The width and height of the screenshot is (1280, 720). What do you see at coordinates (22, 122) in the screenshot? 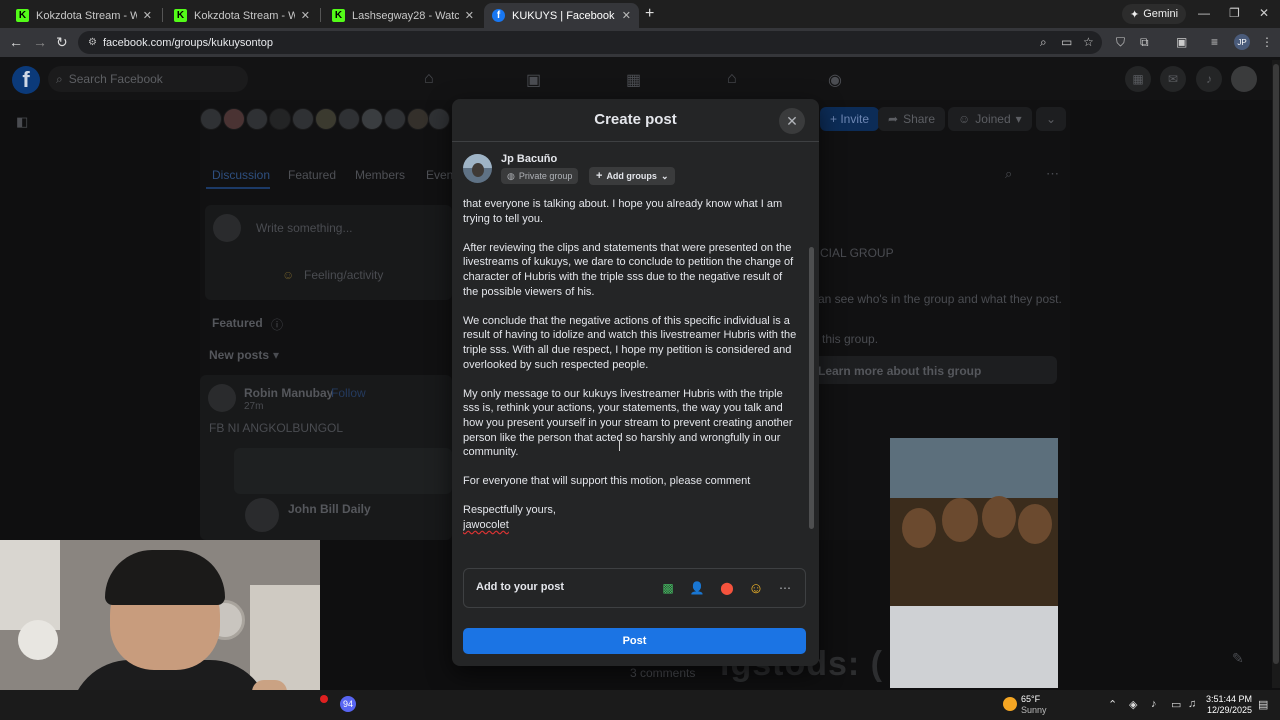
I see `collapse-sidebar-icon: ◧` at bounding box center [22, 122].